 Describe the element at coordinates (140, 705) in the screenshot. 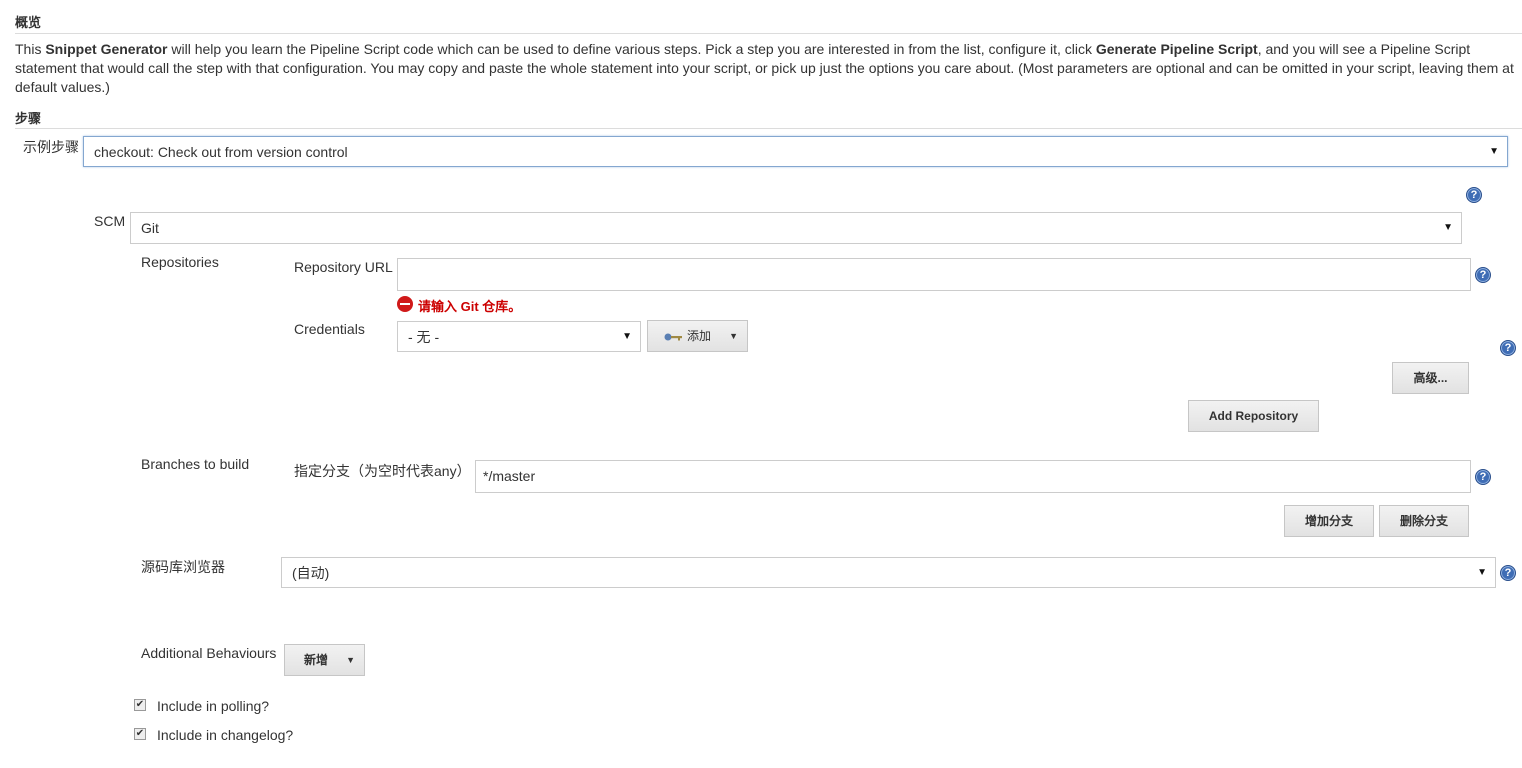

I see `include-polling-checkbox: ✔` at that location.